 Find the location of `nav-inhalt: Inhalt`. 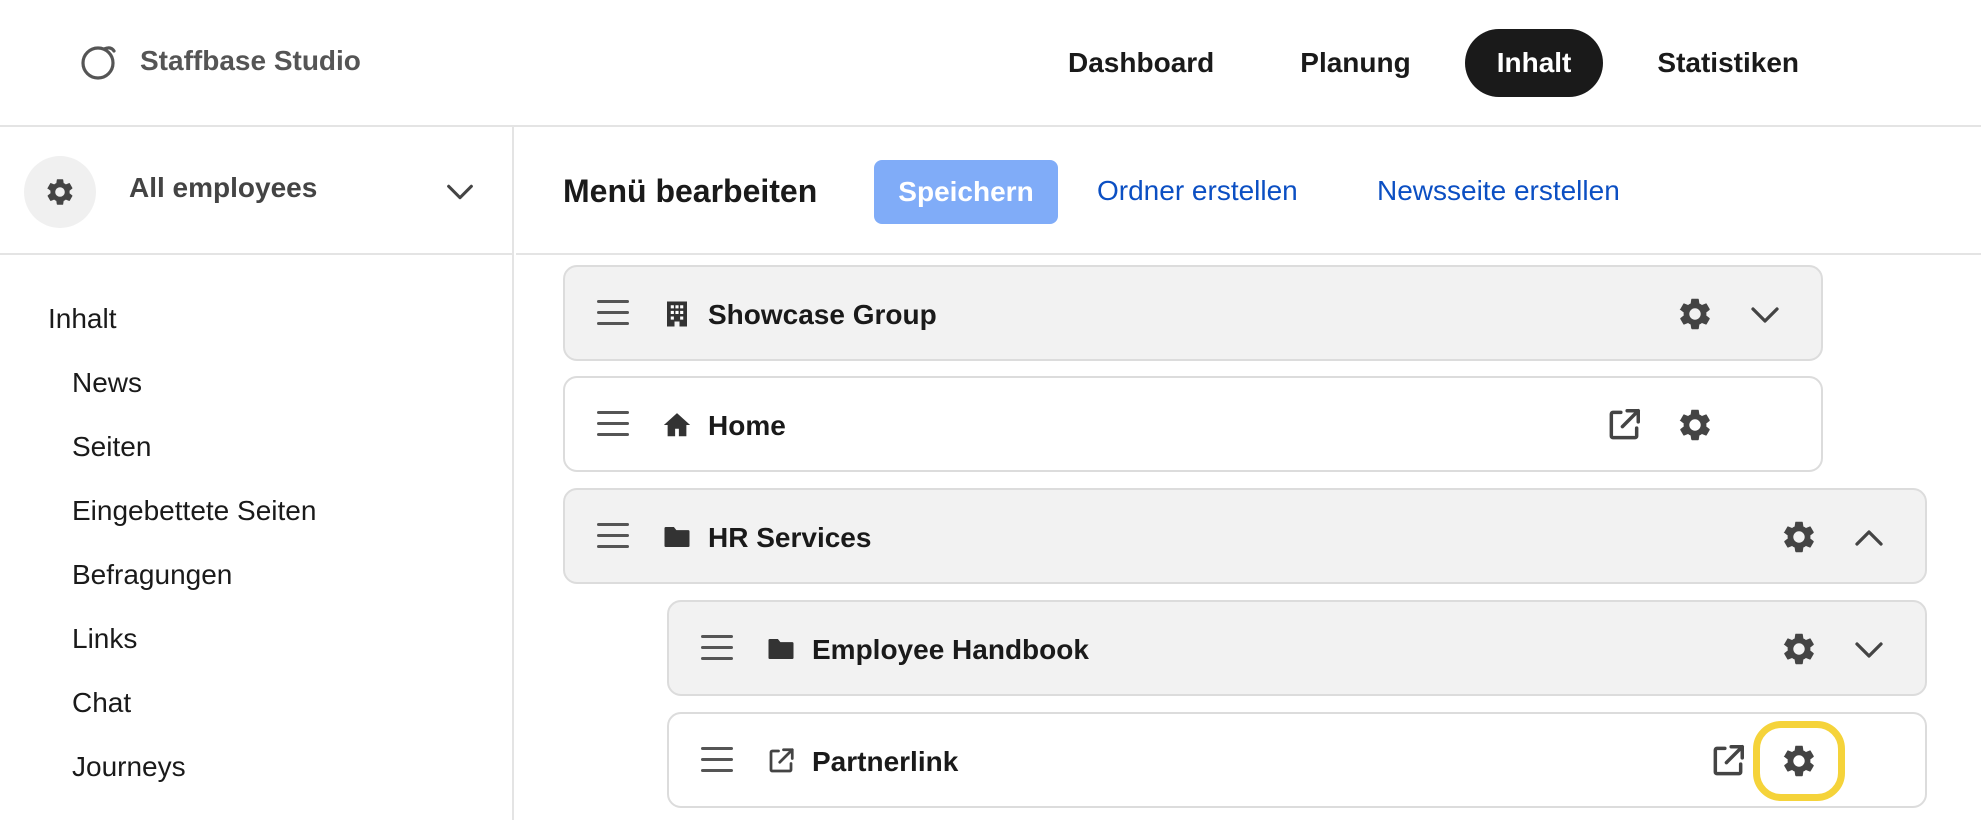

nav-inhalt: Inhalt is located at coordinates (1534, 63).